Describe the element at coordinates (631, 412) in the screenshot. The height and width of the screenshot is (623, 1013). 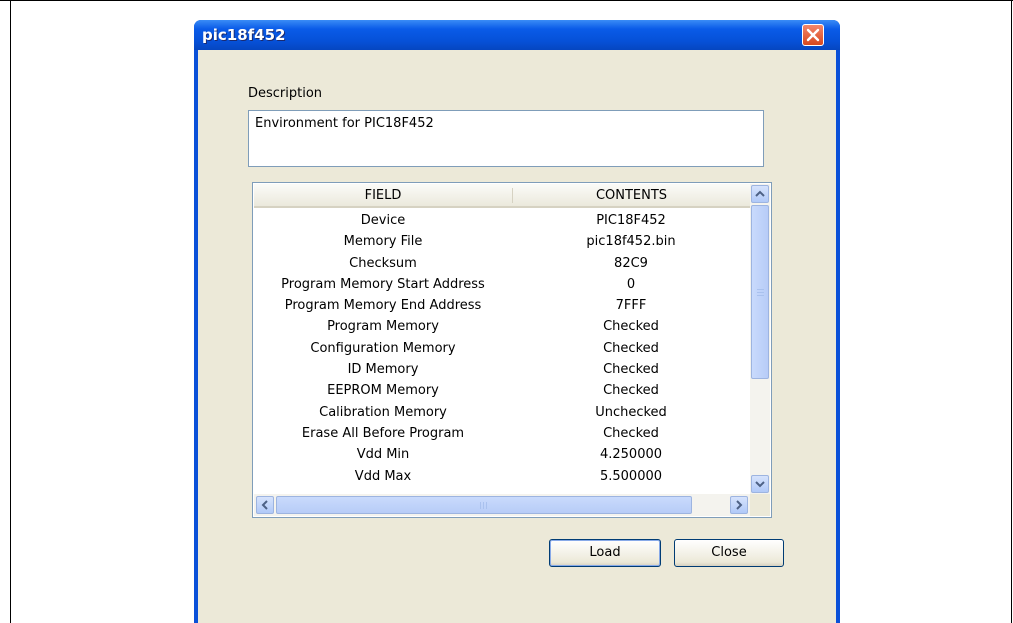
I see `contents-cell: Unchecked` at that location.